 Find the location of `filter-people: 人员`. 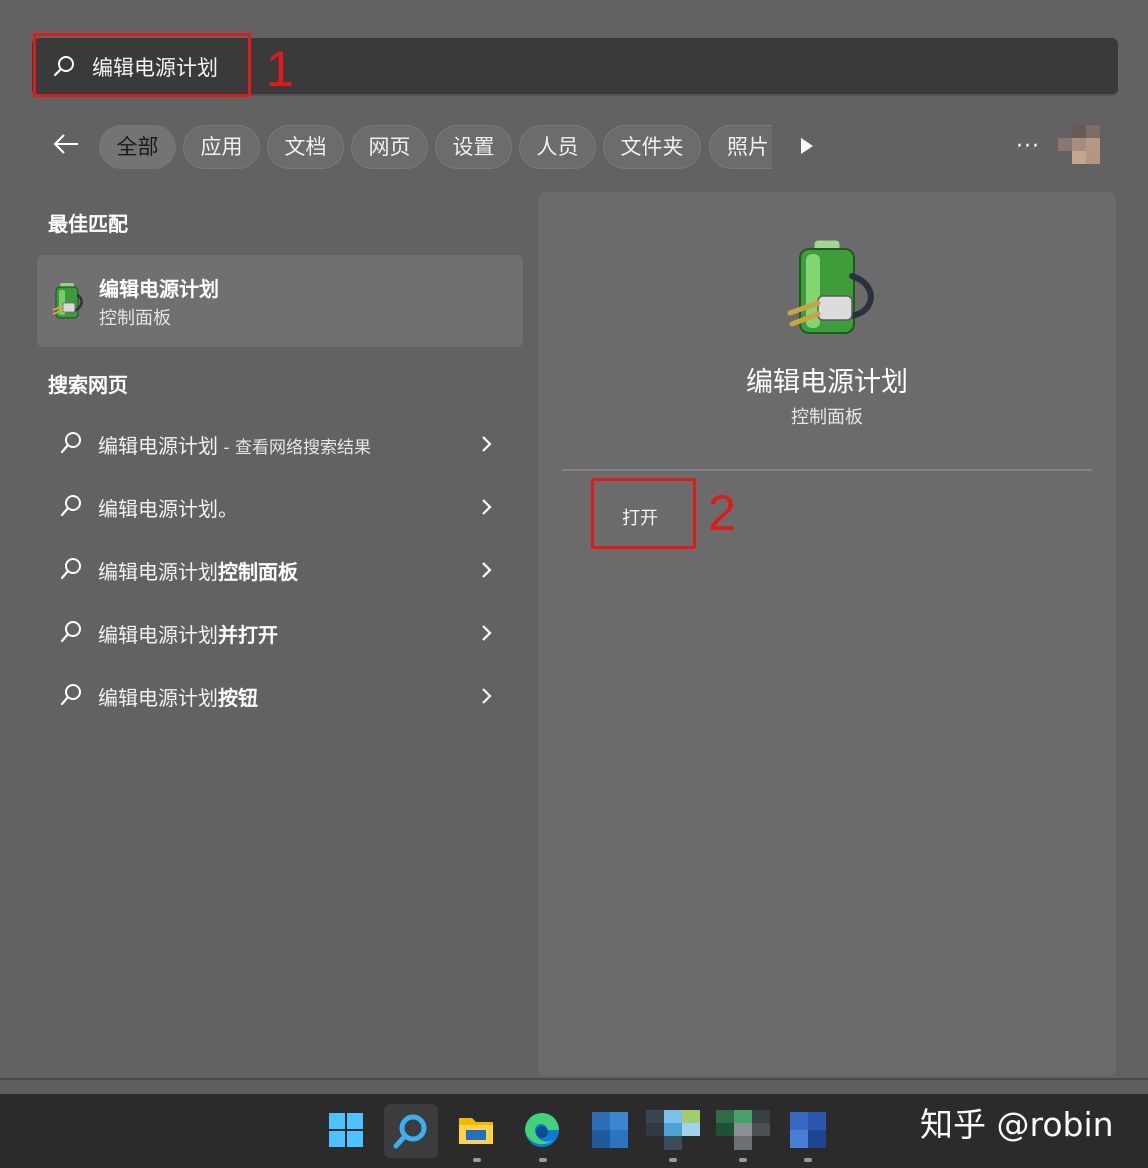

filter-people: 人员 is located at coordinates (557, 147).